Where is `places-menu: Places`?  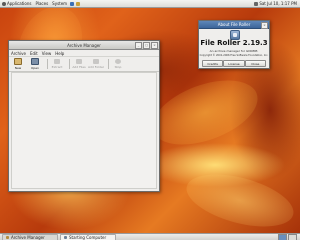
places-menu: Places is located at coordinates (41, 3).